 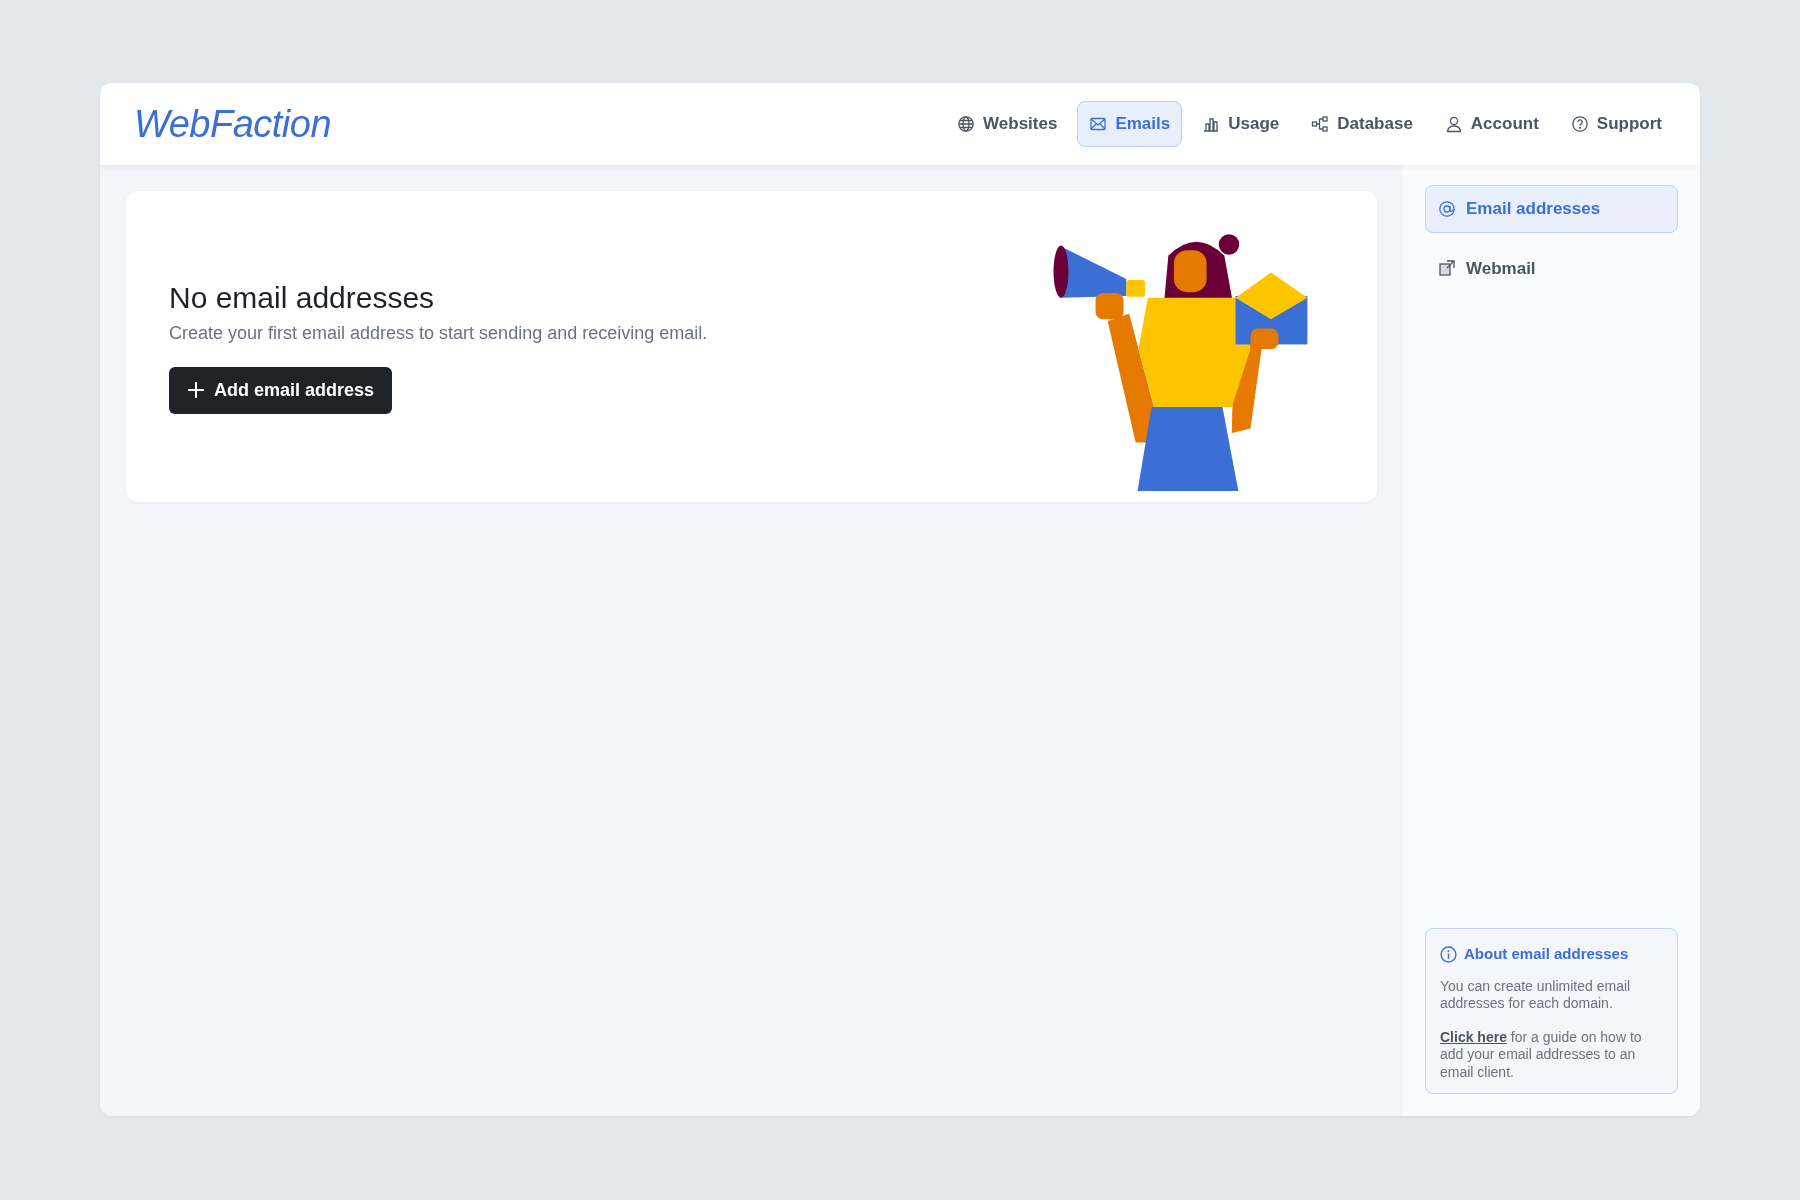 What do you see at coordinates (1007, 124) in the screenshot?
I see `nav-tab: Websites` at bounding box center [1007, 124].